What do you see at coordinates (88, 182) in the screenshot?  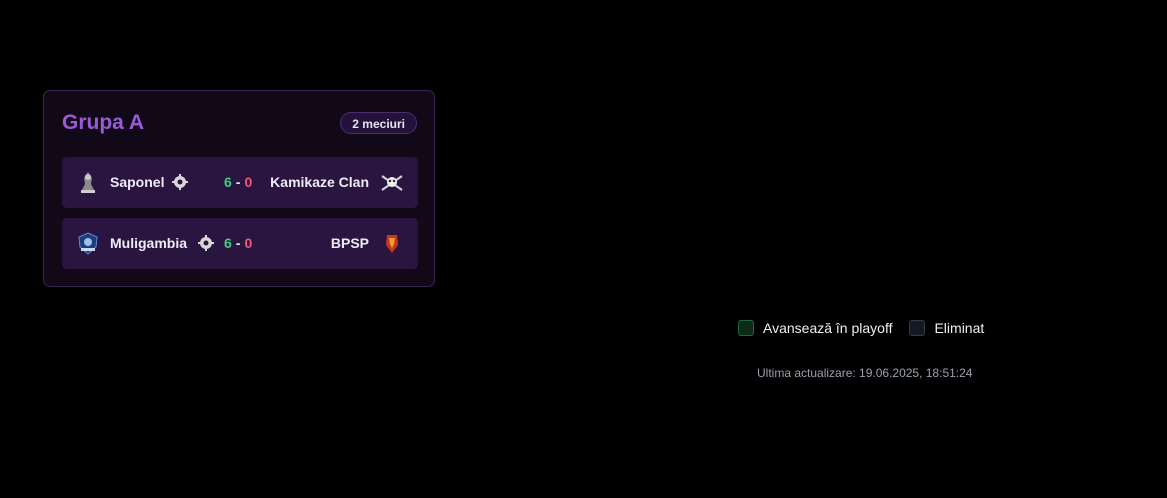 I see `saponel-logo-icon` at bounding box center [88, 182].